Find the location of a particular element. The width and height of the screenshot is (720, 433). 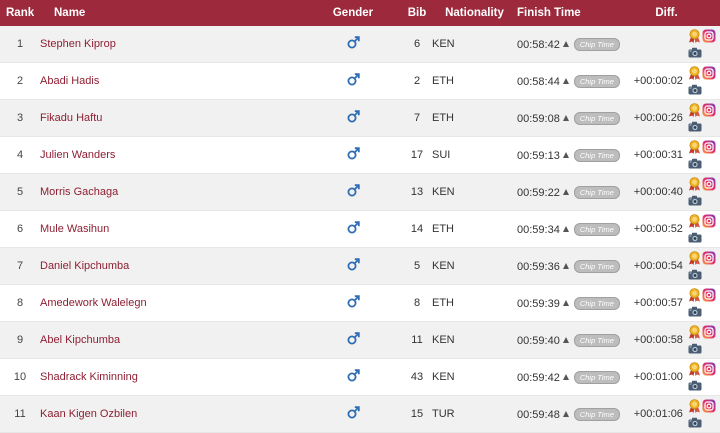

athlete-name-link: Fikadu Haftu is located at coordinates (71, 118).